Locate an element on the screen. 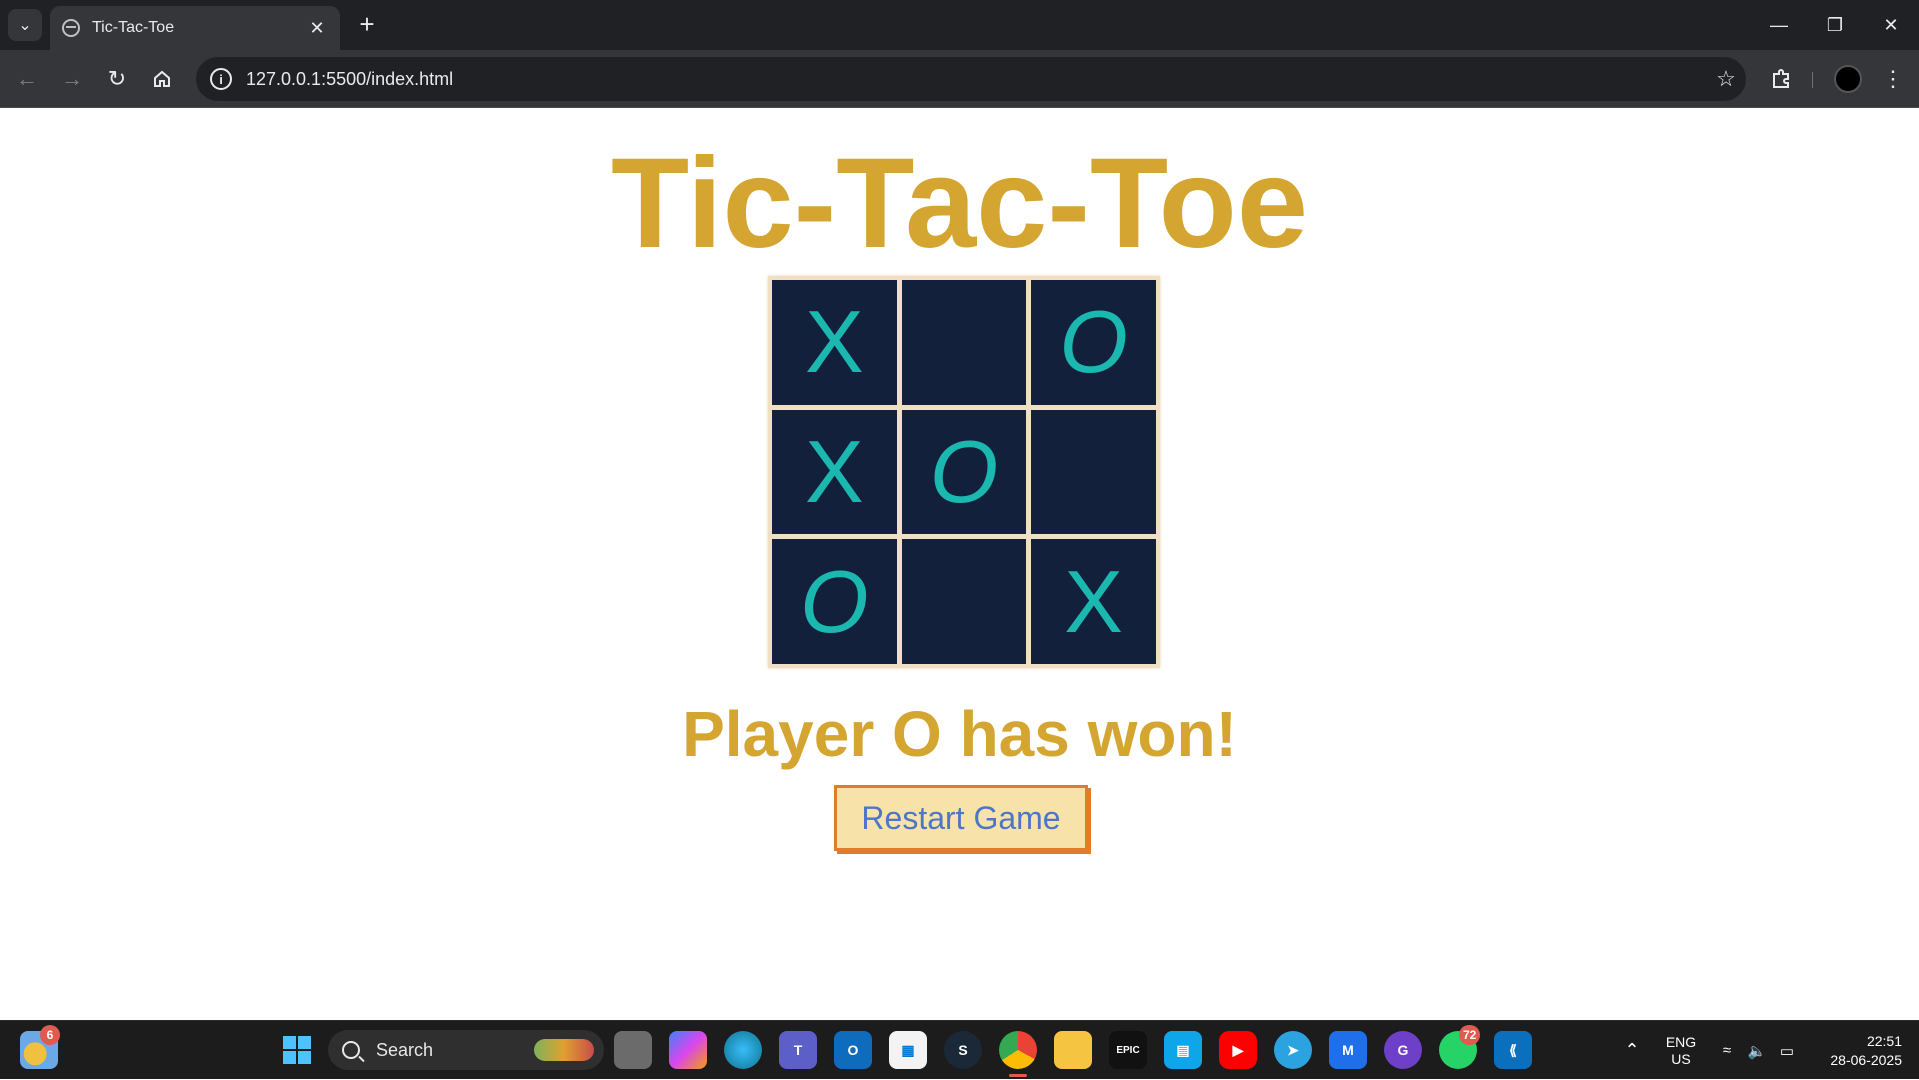 This screenshot has height=1080, width=1919. youtube-icon: ▶ is located at coordinates (1238, 1050).